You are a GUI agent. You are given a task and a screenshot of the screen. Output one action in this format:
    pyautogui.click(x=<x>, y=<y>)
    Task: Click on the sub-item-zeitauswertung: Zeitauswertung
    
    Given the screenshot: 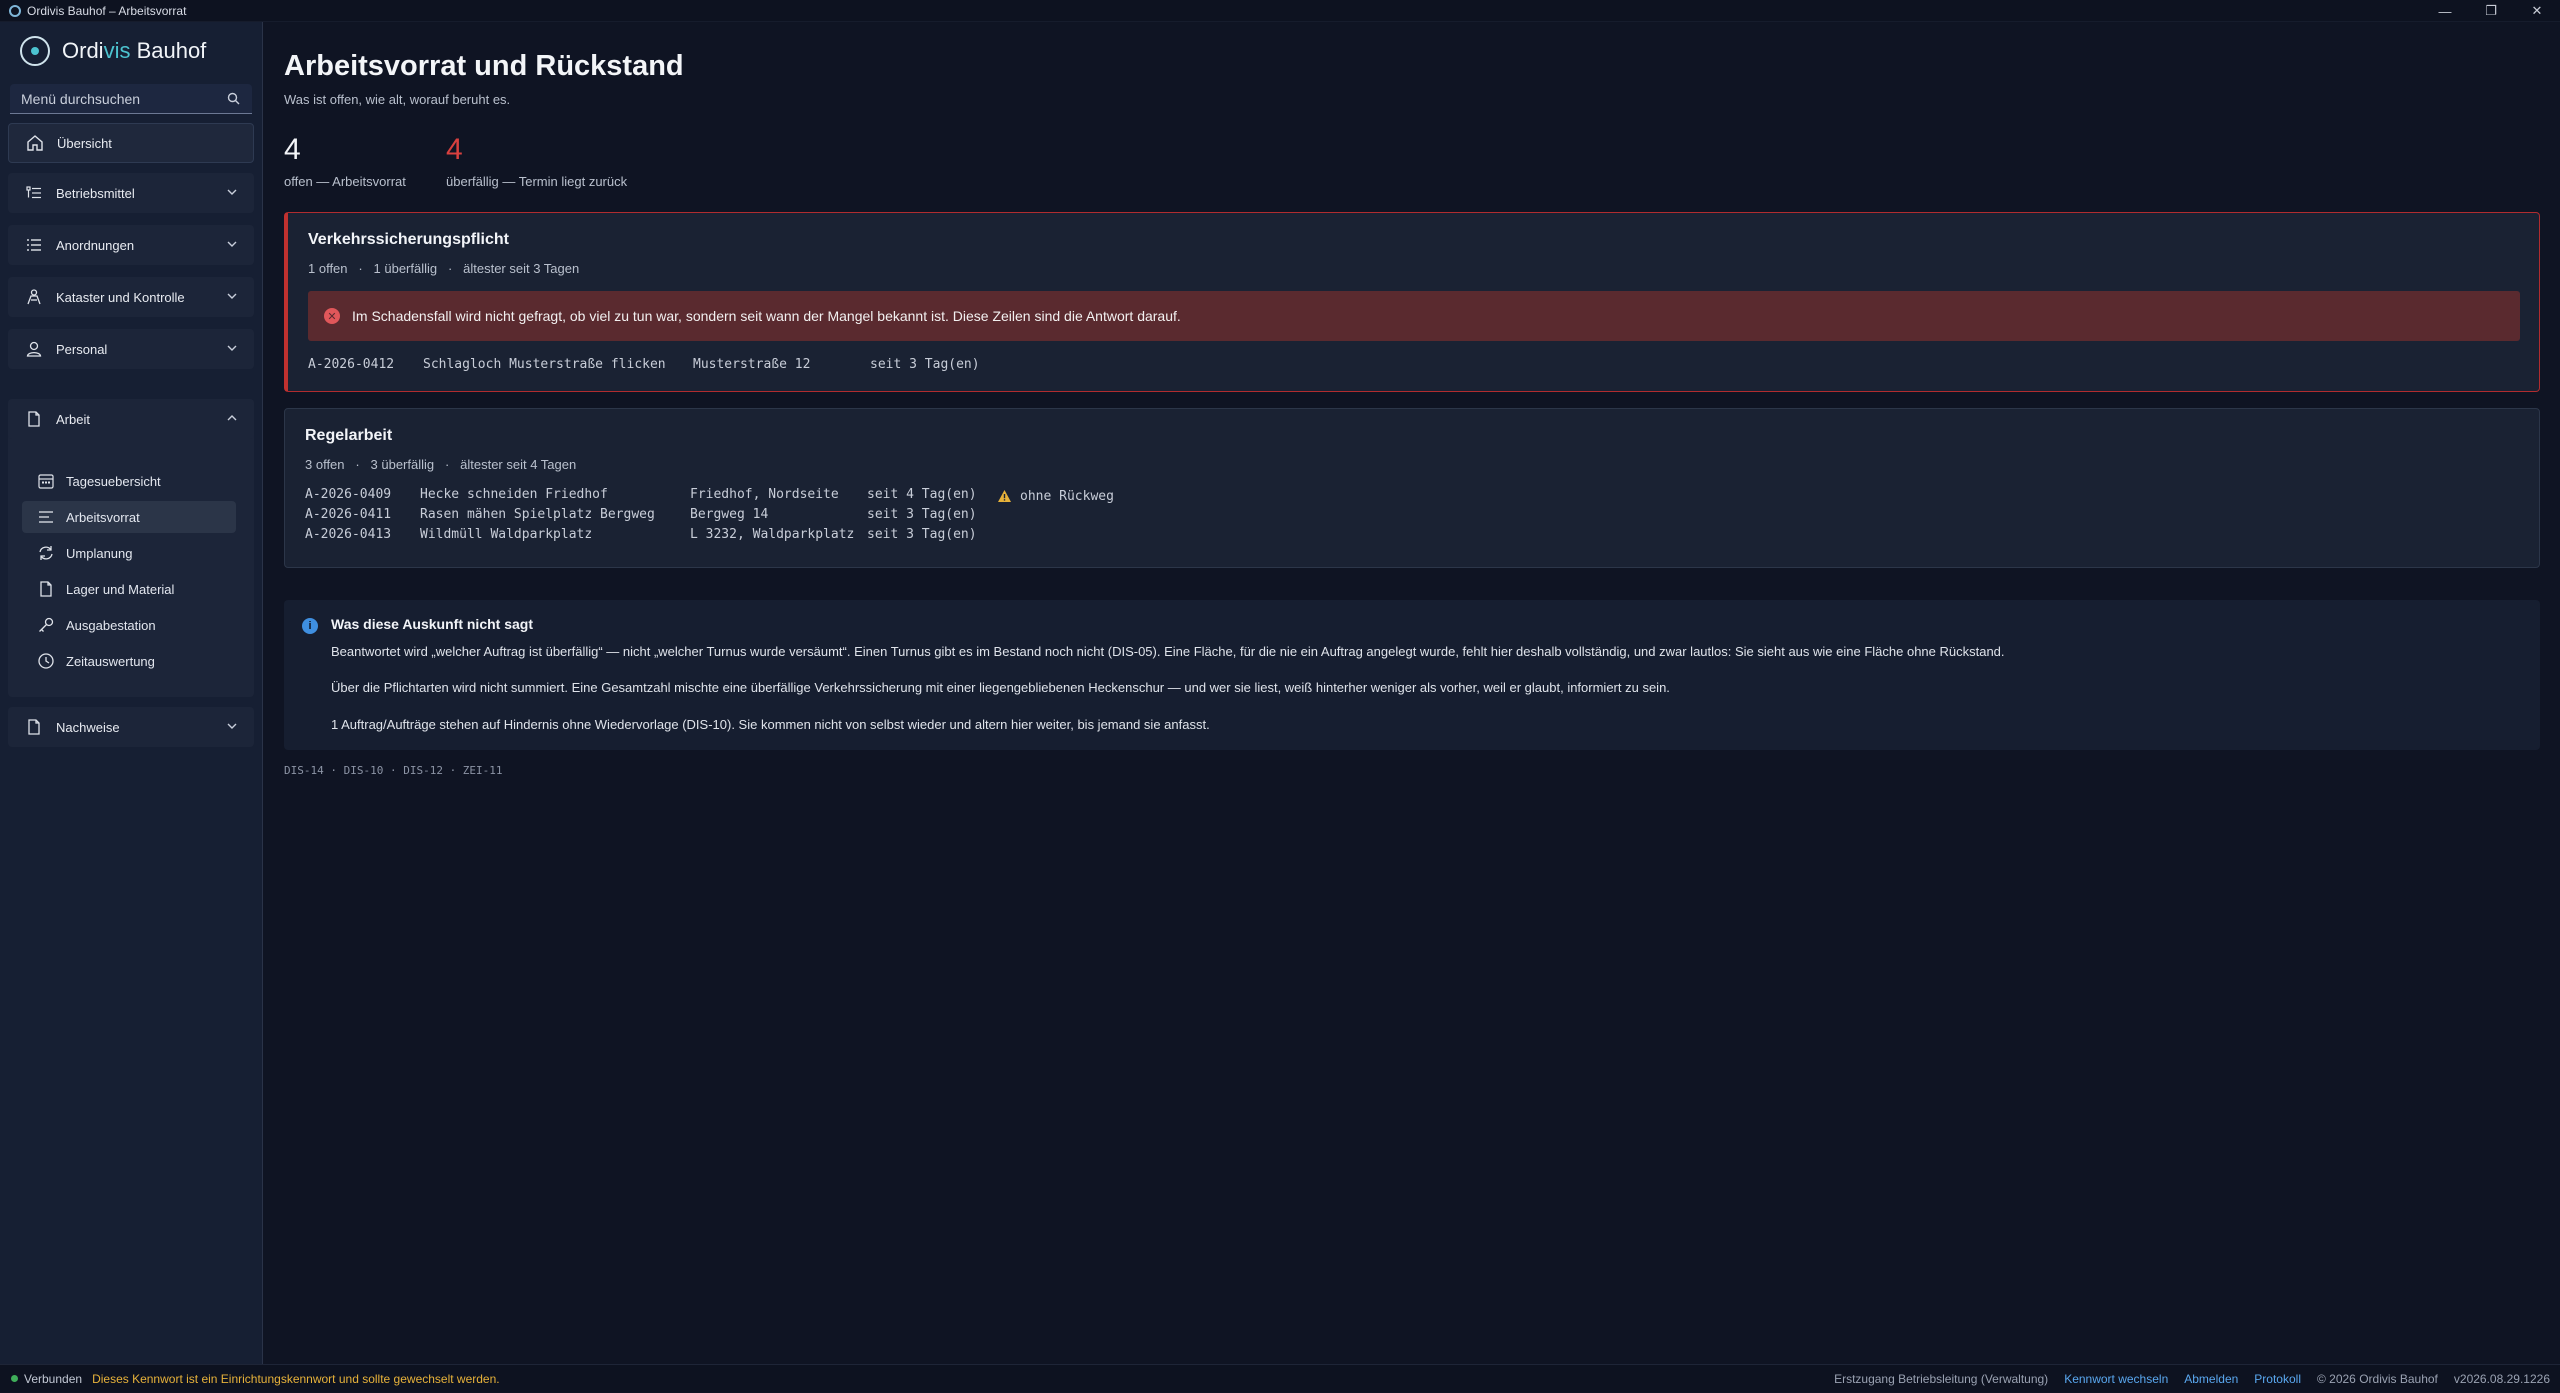 What is the action you would take?
    pyautogui.click(x=129, y=661)
    